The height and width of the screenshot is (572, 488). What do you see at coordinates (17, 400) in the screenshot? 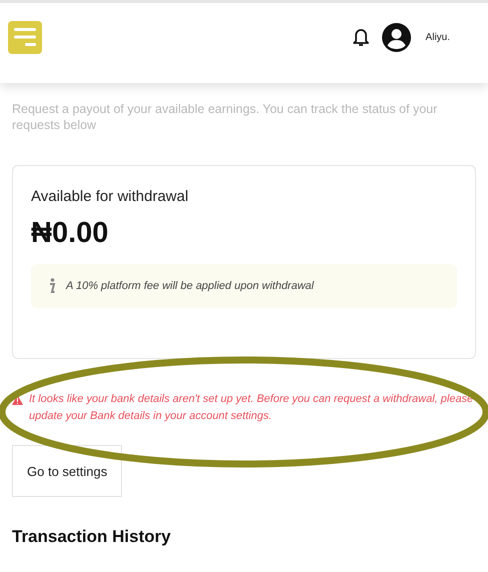
I see `warning-icon` at bounding box center [17, 400].